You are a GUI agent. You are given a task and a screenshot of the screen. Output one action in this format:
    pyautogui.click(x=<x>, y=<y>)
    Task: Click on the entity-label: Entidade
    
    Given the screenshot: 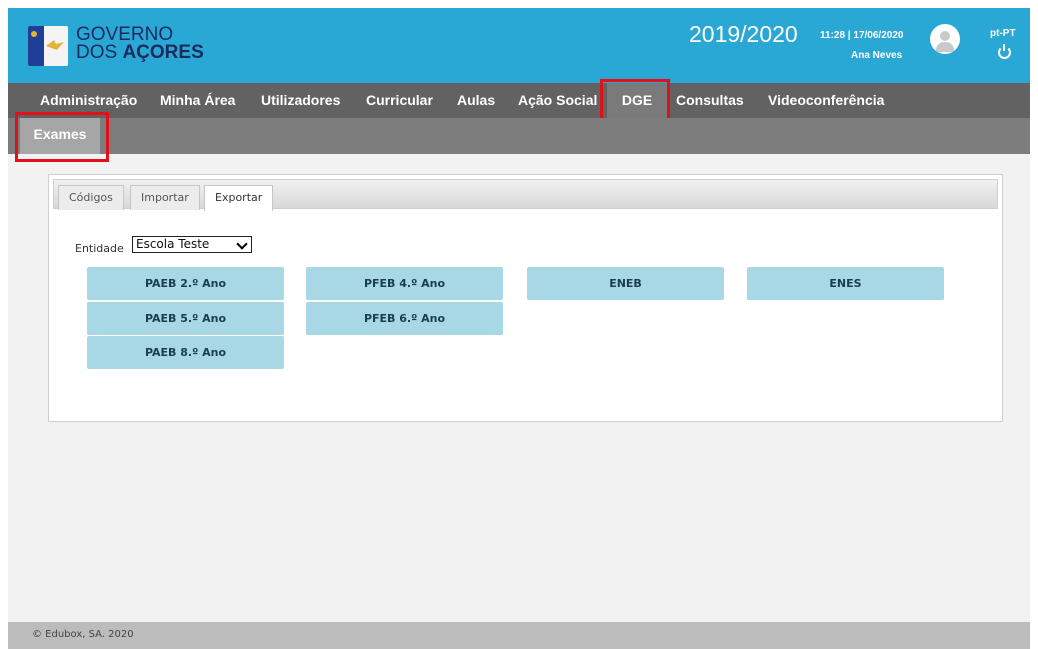 What is the action you would take?
    pyautogui.click(x=99, y=248)
    